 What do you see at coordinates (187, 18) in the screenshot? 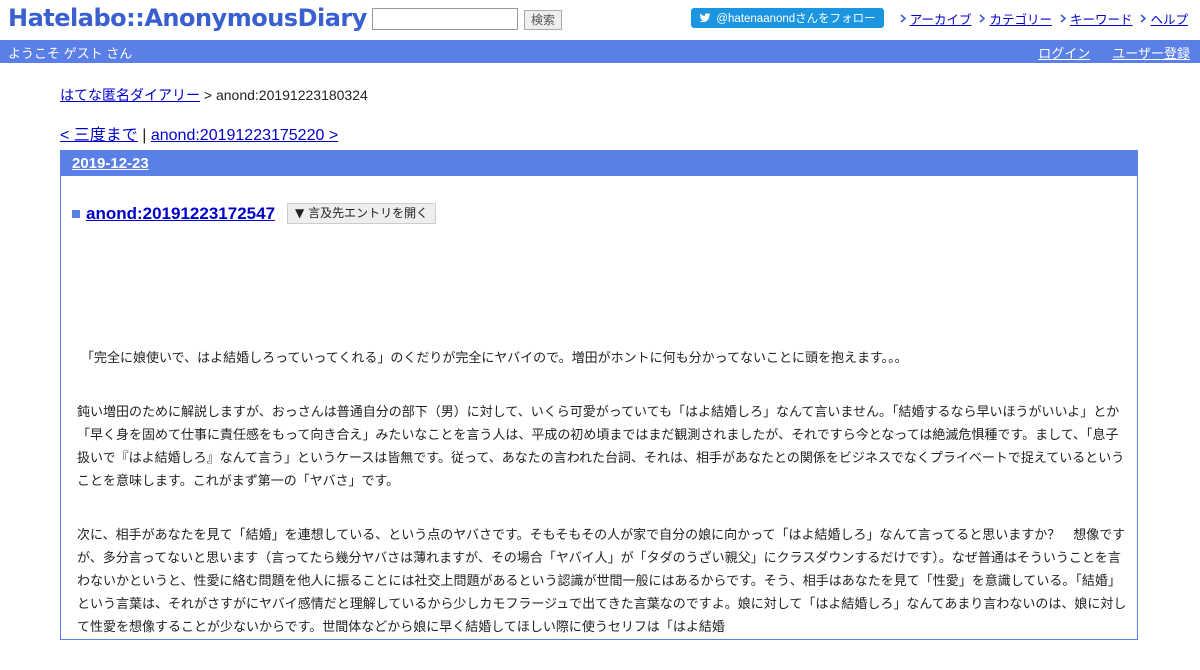
I see `site-logo: Hatelabo::AnonymousDiary` at bounding box center [187, 18].